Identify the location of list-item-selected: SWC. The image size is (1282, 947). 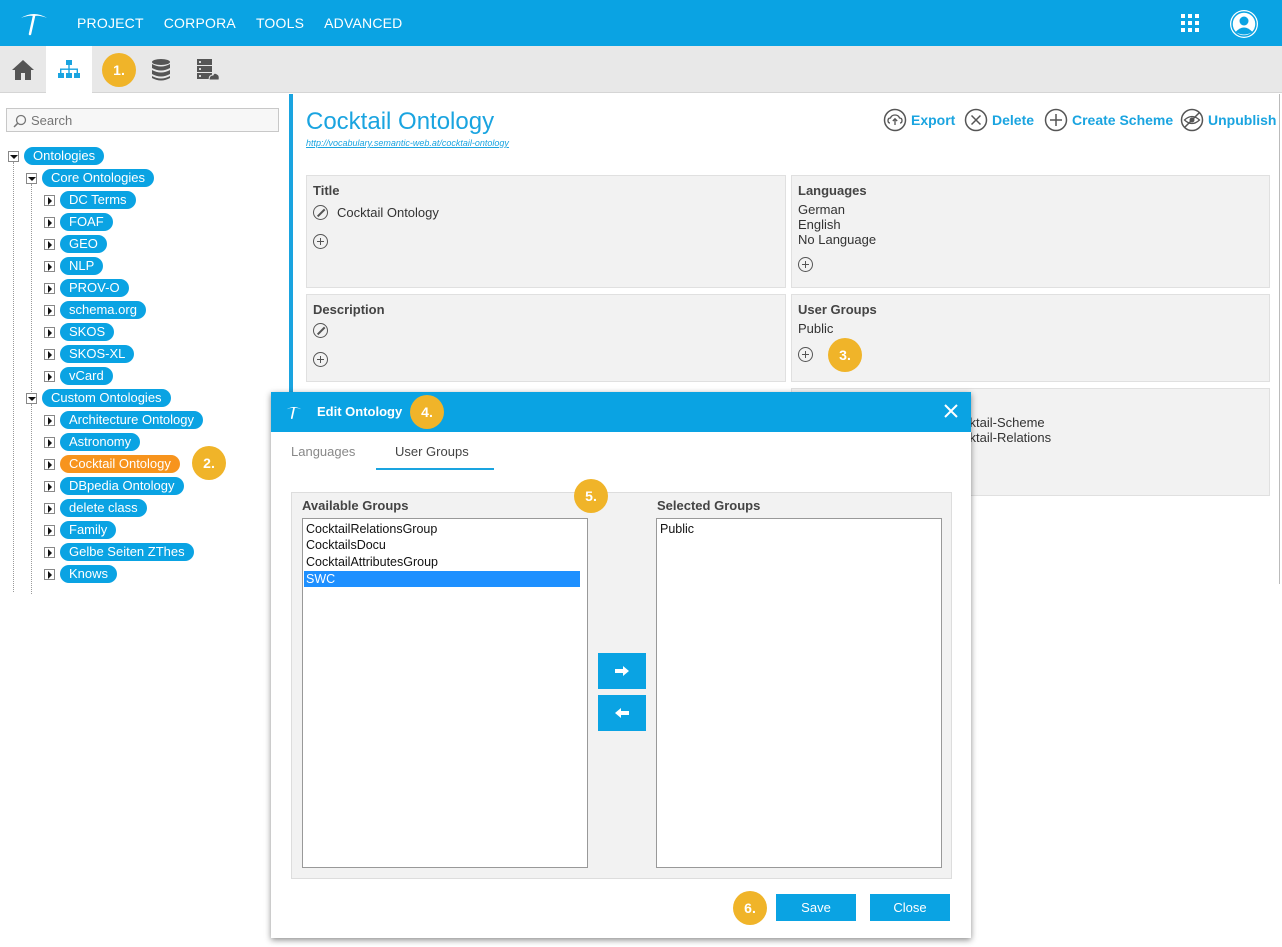
(442, 579).